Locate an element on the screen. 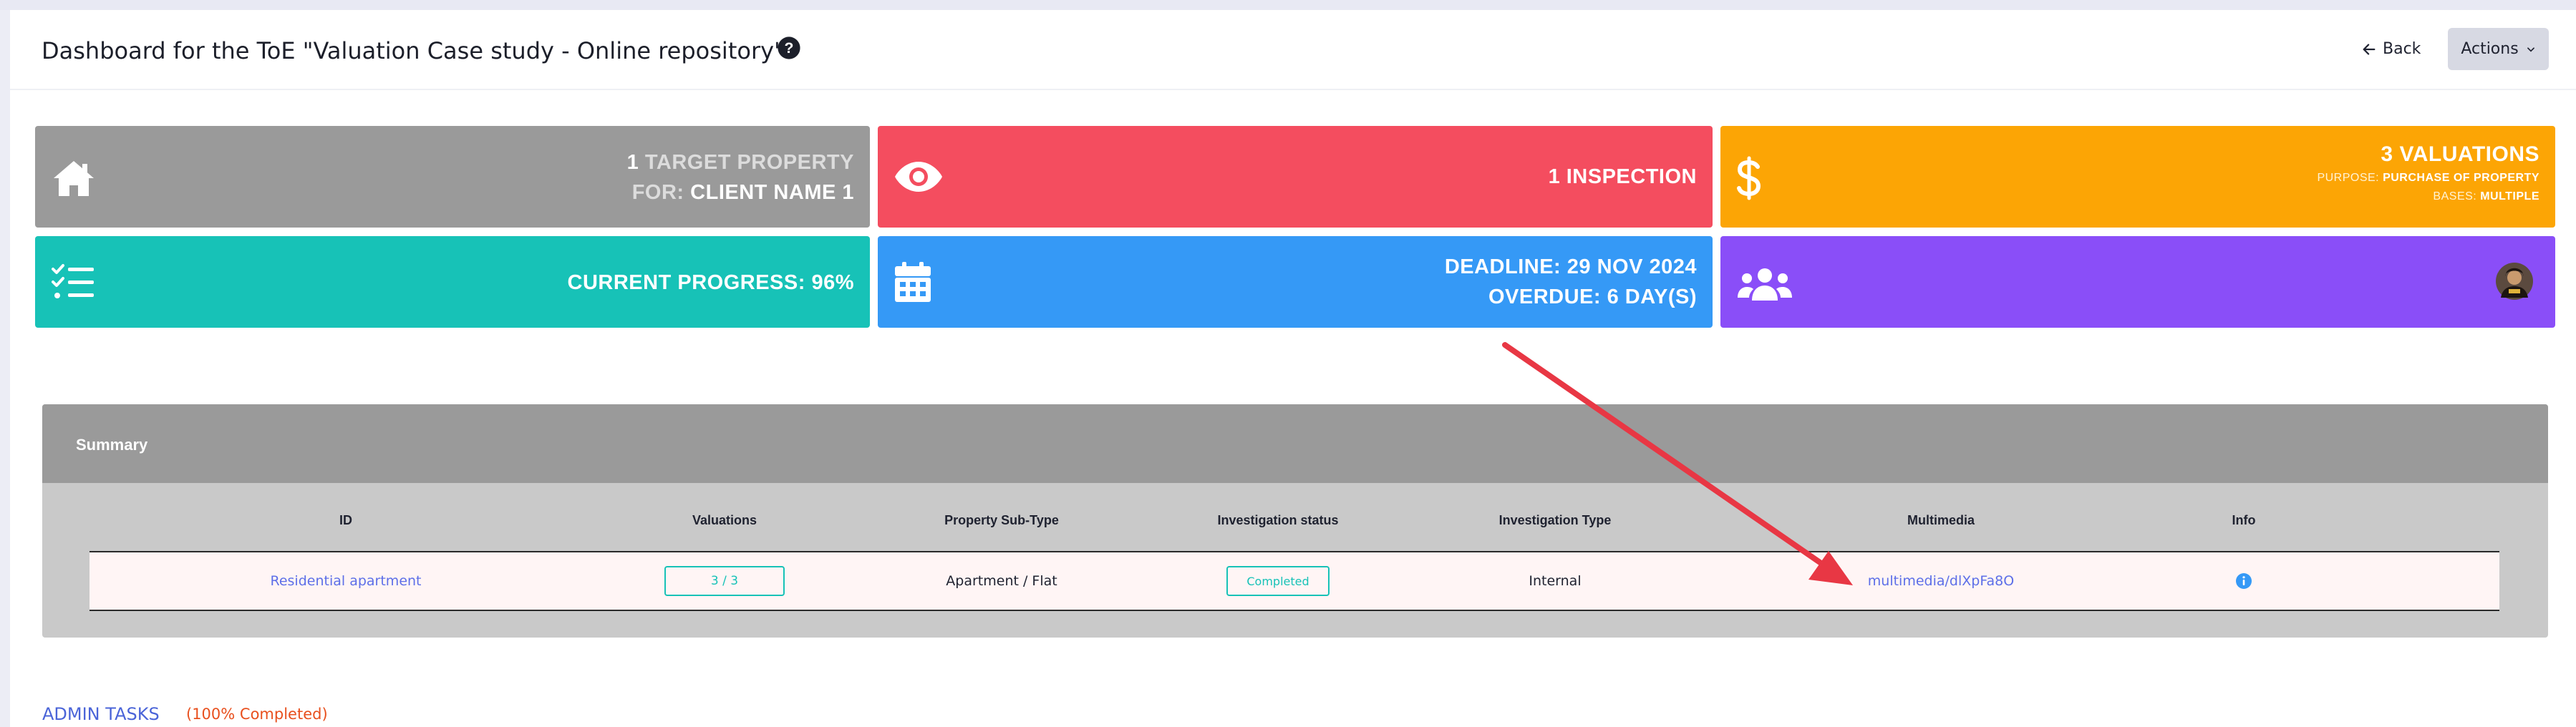  investigation-status-badge: Completed is located at coordinates (1278, 581).